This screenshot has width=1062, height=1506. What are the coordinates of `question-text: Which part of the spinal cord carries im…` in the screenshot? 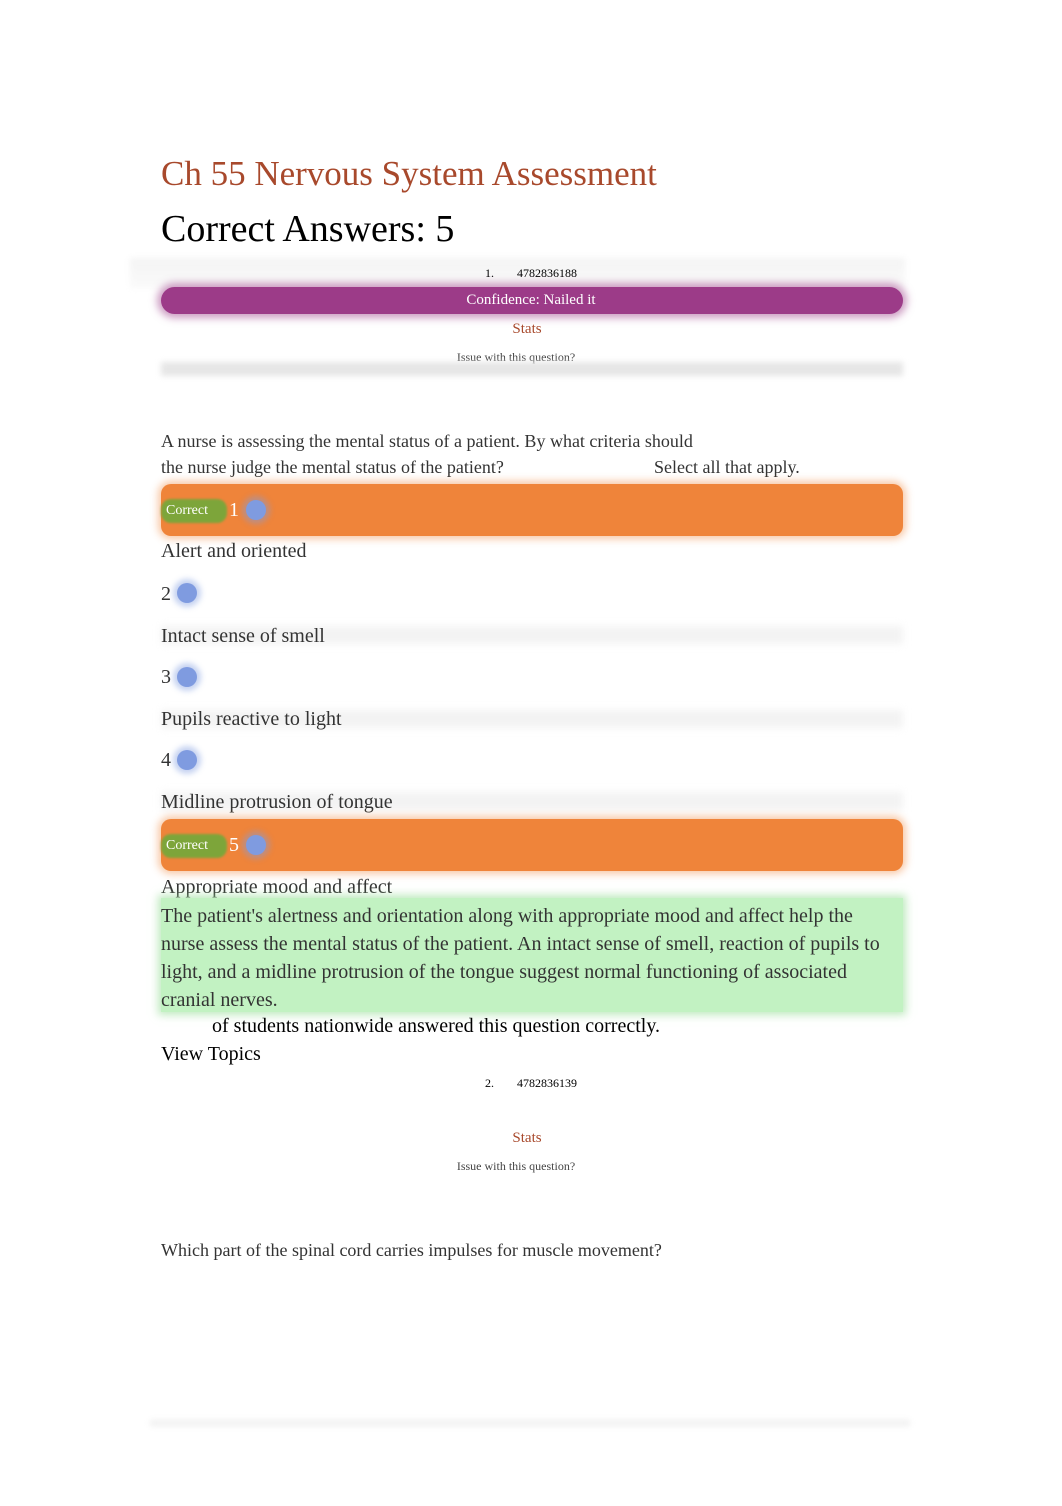 It's located at (411, 1250).